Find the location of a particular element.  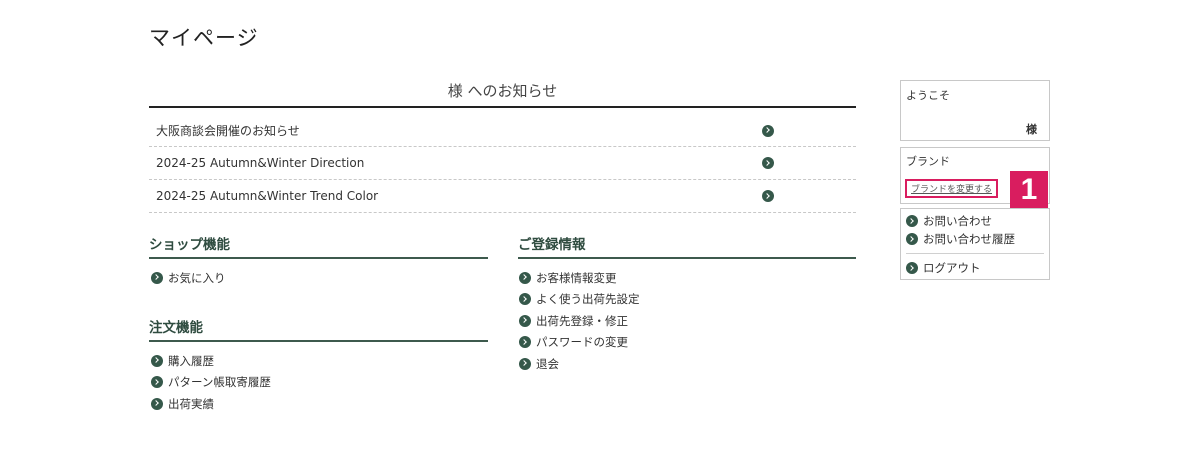

link-label: 出荷実績 is located at coordinates (191, 403).